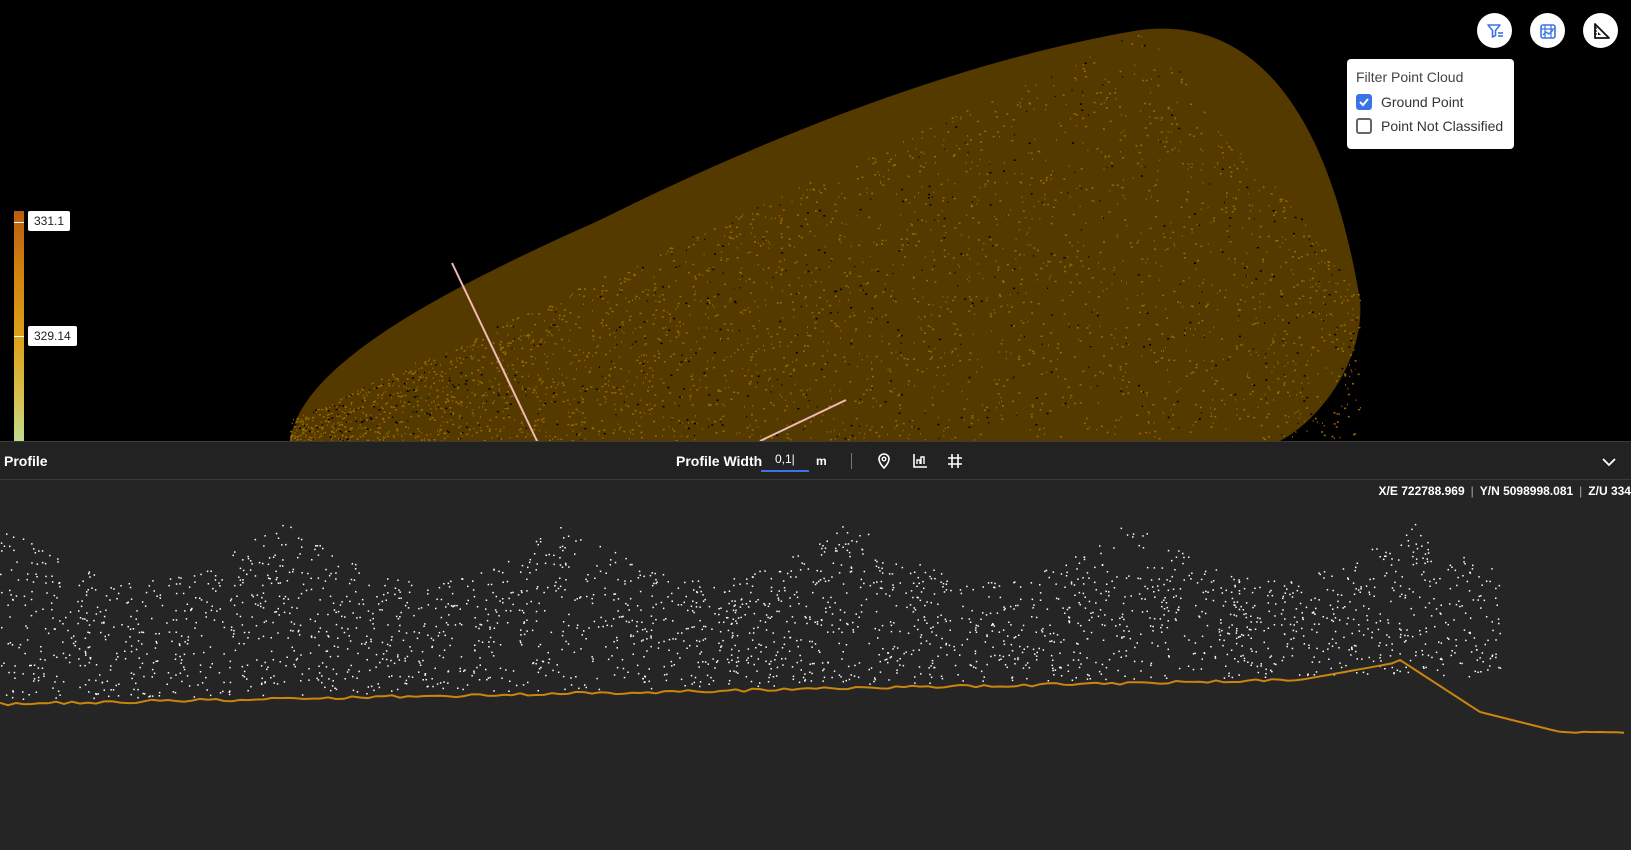  What do you see at coordinates (719, 461) in the screenshot?
I see `profile-width-label: Profile Width` at bounding box center [719, 461].